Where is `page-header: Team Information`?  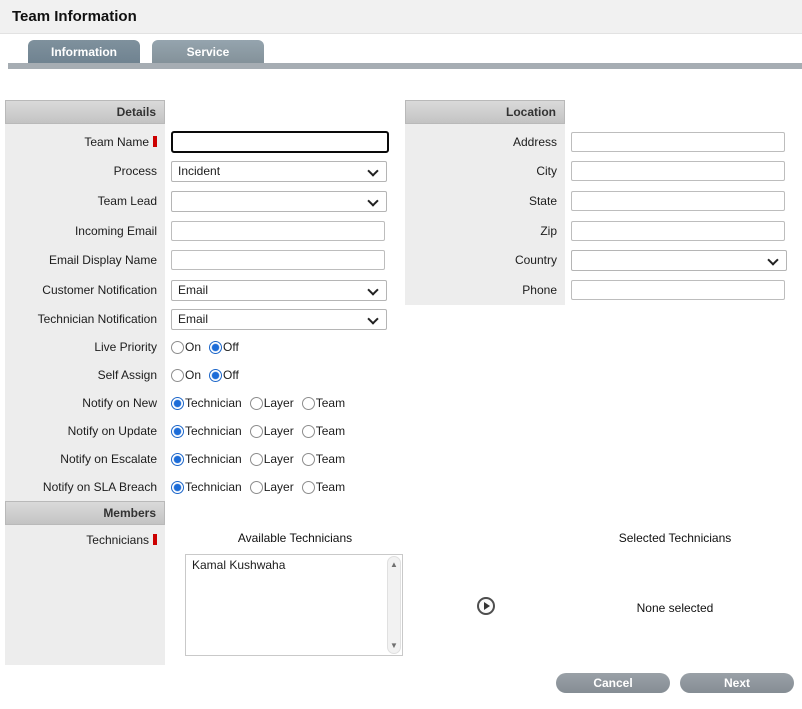
page-header: Team Information is located at coordinates (401, 17).